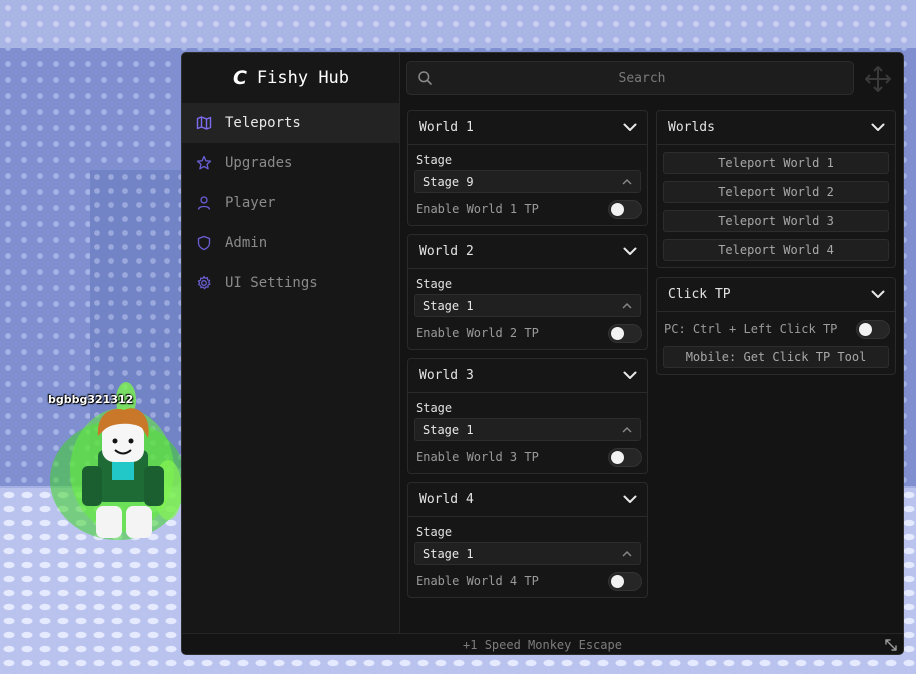 Image resolution: width=916 pixels, height=674 pixels. Describe the element at coordinates (477, 457) in the screenshot. I see `toggle-label: Enable World 3 TP` at that location.